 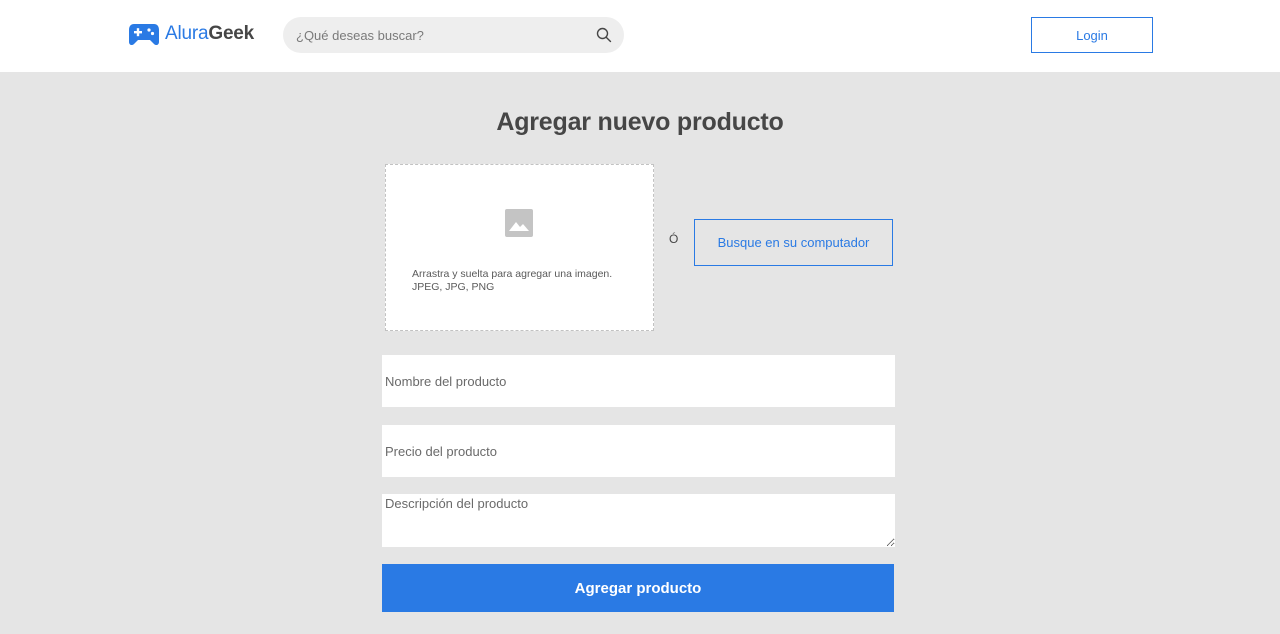 What do you see at coordinates (1092, 35) in the screenshot?
I see `login-button: Login` at bounding box center [1092, 35].